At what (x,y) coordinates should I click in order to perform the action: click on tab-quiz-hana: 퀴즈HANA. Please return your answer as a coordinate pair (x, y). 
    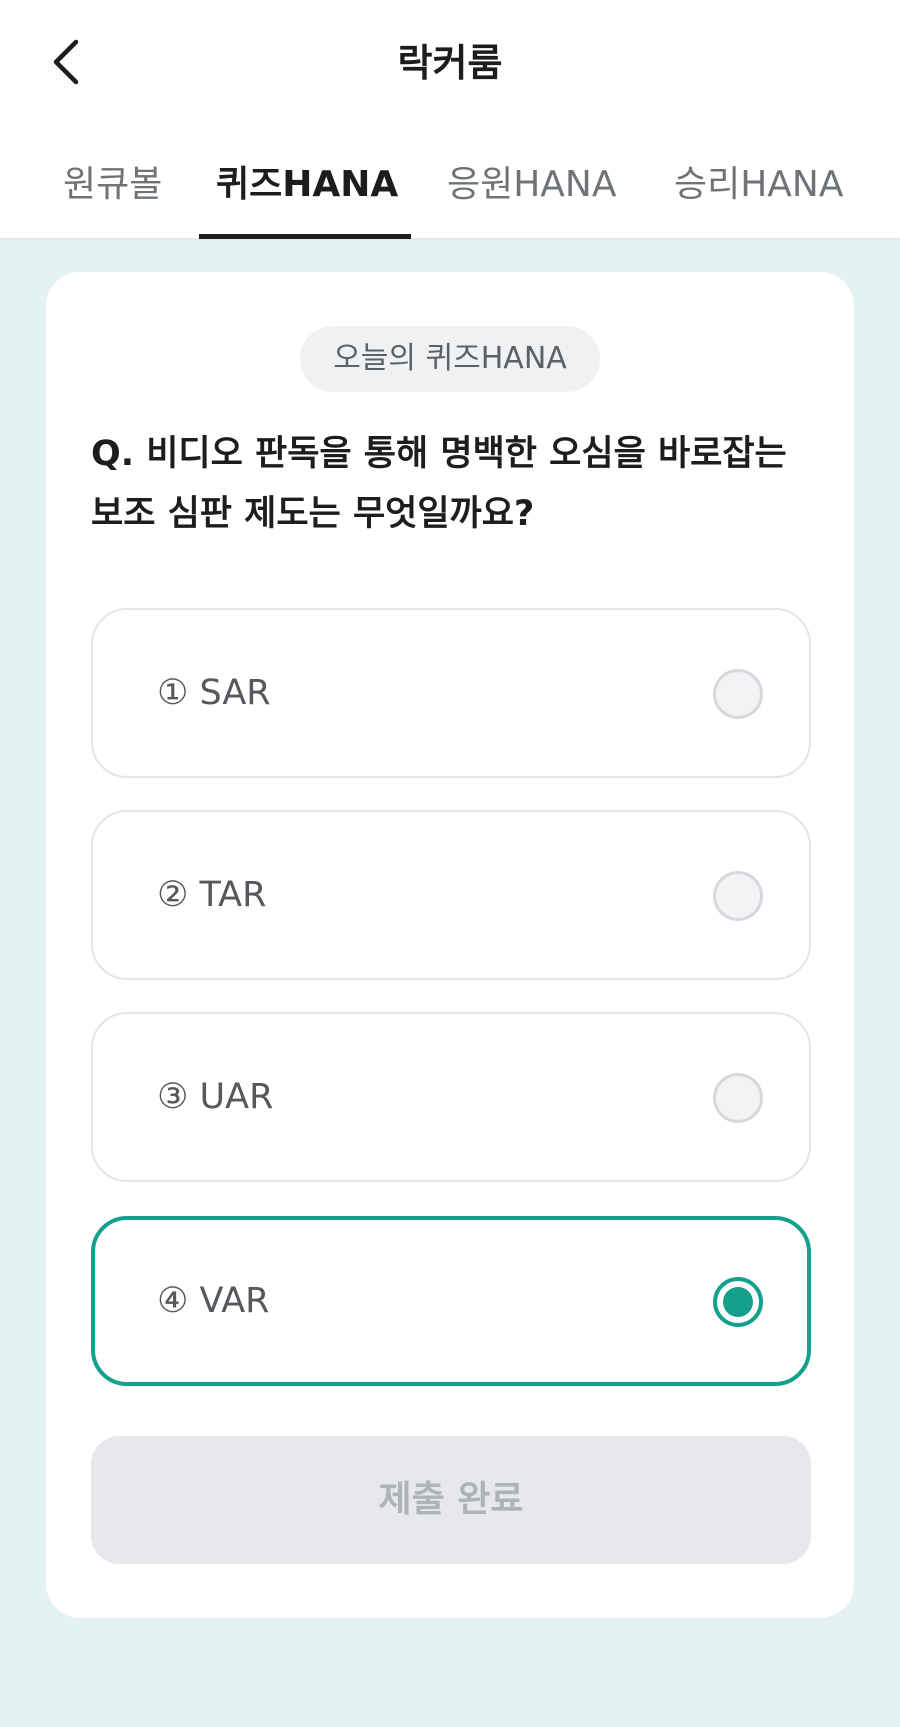
    Looking at the image, I should click on (307, 201).